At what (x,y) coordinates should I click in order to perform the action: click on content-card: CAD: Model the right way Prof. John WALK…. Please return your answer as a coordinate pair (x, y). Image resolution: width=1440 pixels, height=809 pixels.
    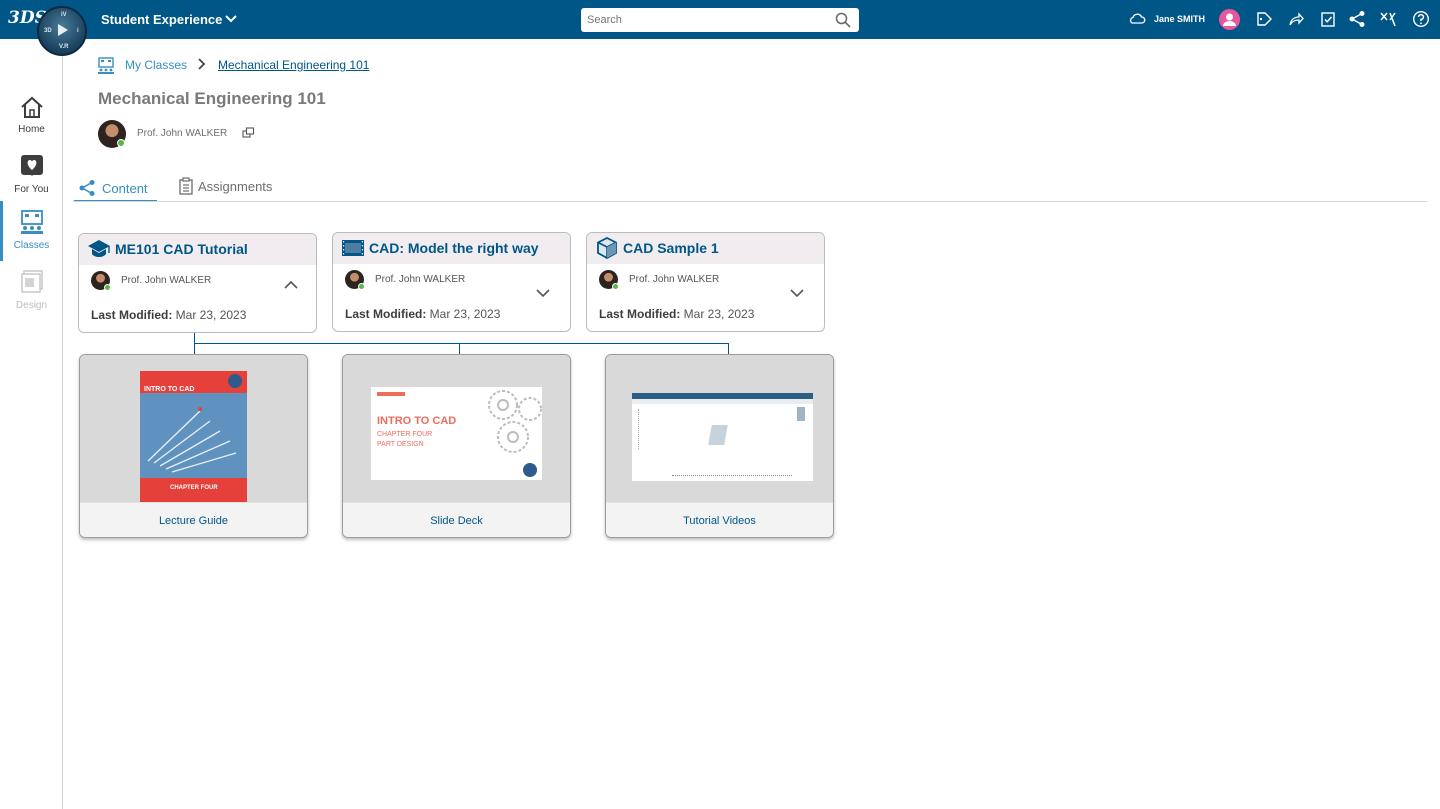
    Looking at the image, I should click on (451, 282).